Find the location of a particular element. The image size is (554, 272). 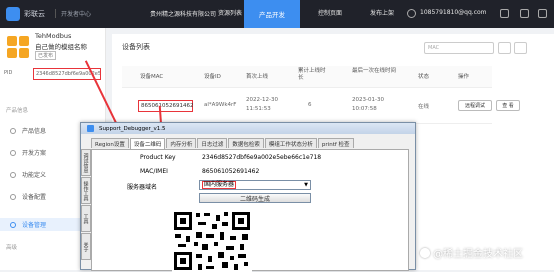

view-button: 查 看 is located at coordinates (508, 105).